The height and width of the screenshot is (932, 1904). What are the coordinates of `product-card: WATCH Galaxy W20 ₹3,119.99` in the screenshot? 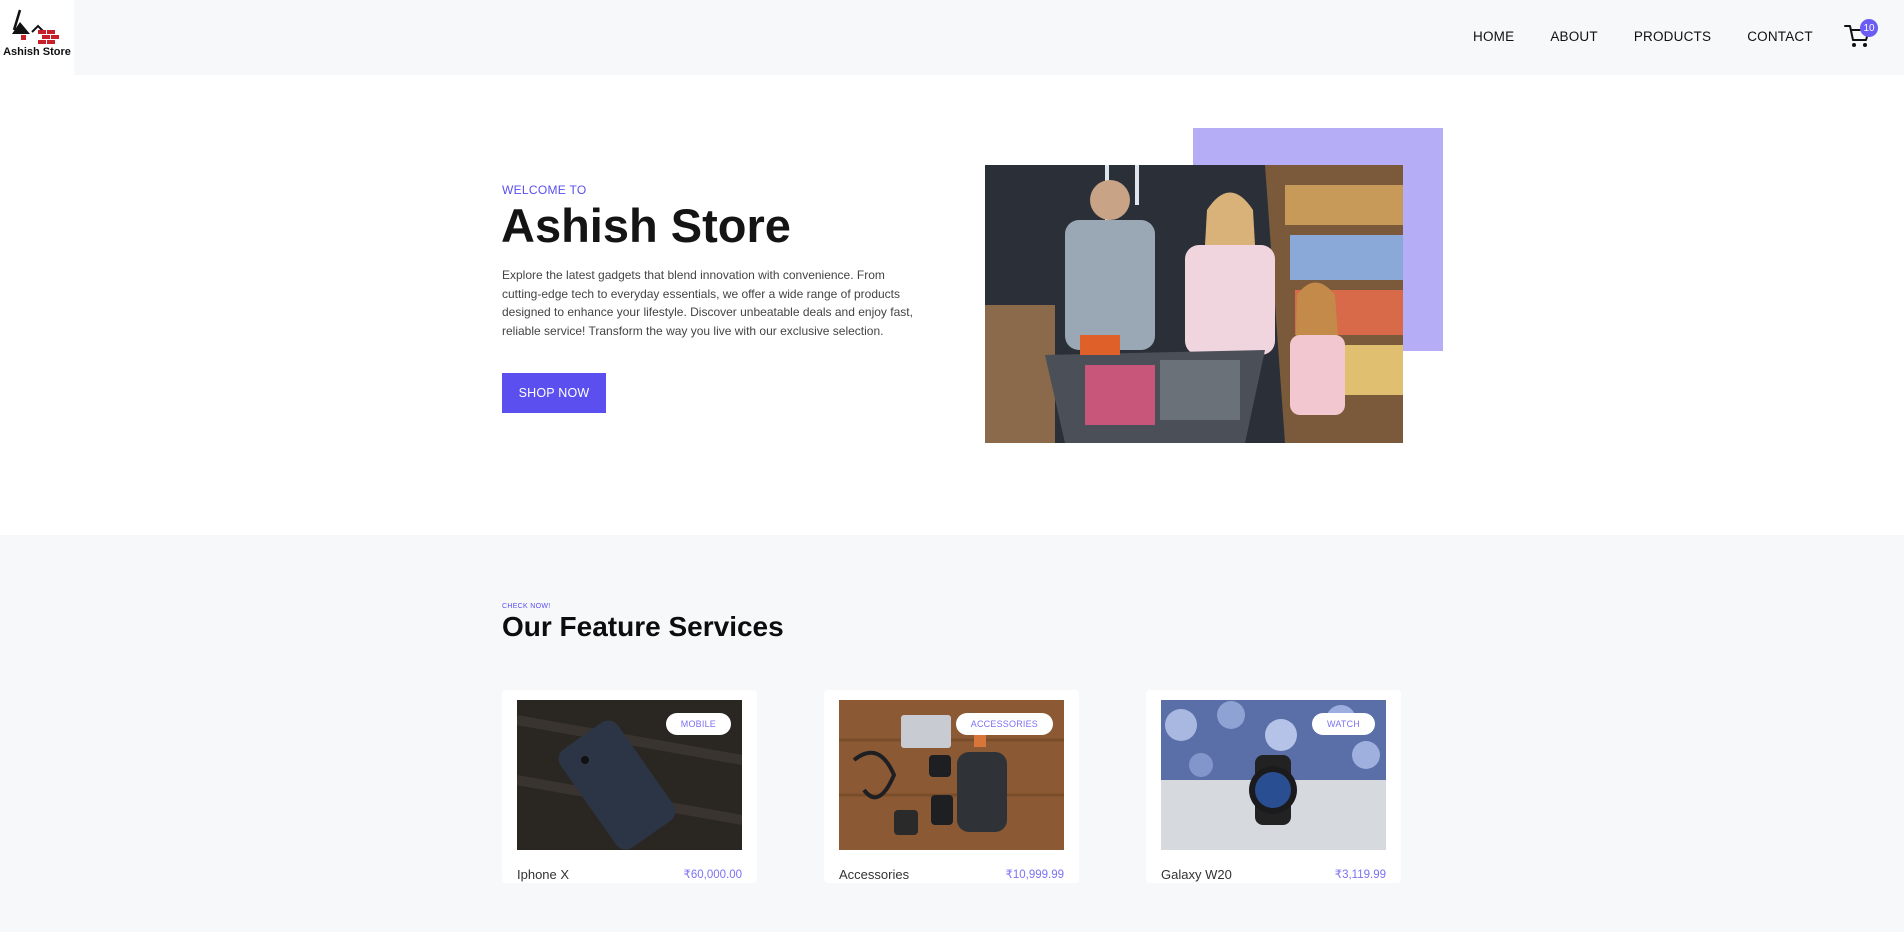 It's located at (1273, 786).